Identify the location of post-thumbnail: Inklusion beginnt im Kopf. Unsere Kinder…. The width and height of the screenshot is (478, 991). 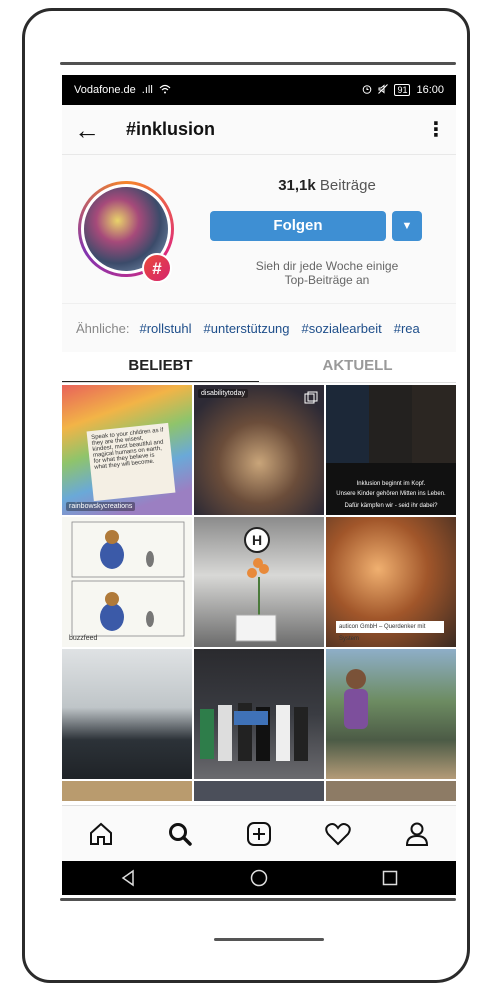
(391, 450).